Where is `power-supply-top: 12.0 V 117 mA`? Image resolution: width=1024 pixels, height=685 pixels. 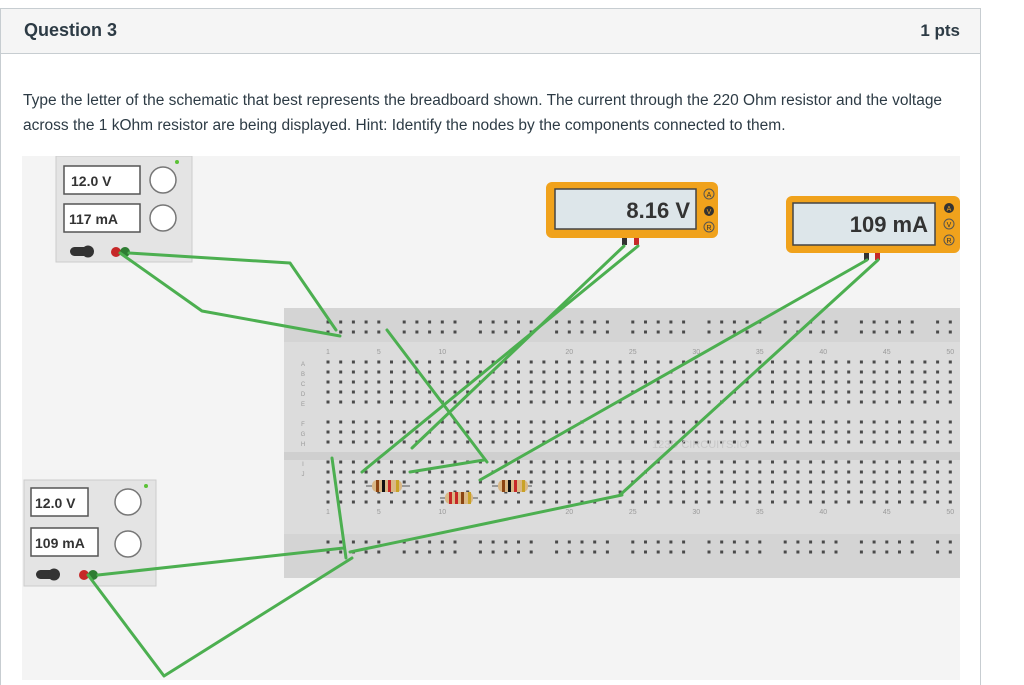
power-supply-top: 12.0 V 117 mA is located at coordinates (124, 209).